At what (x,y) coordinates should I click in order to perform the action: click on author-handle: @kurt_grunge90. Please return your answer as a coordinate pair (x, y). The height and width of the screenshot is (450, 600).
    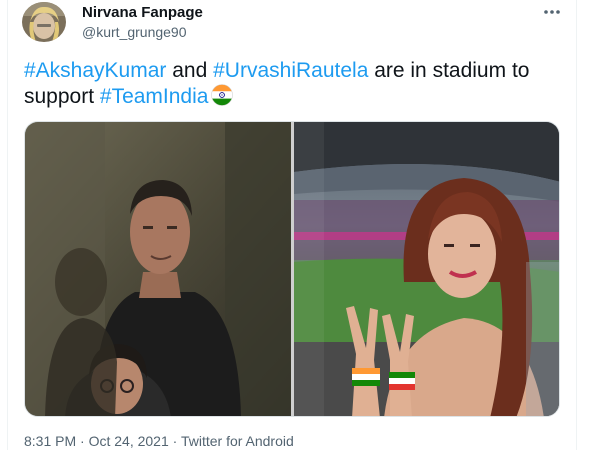
    Looking at the image, I should click on (134, 32).